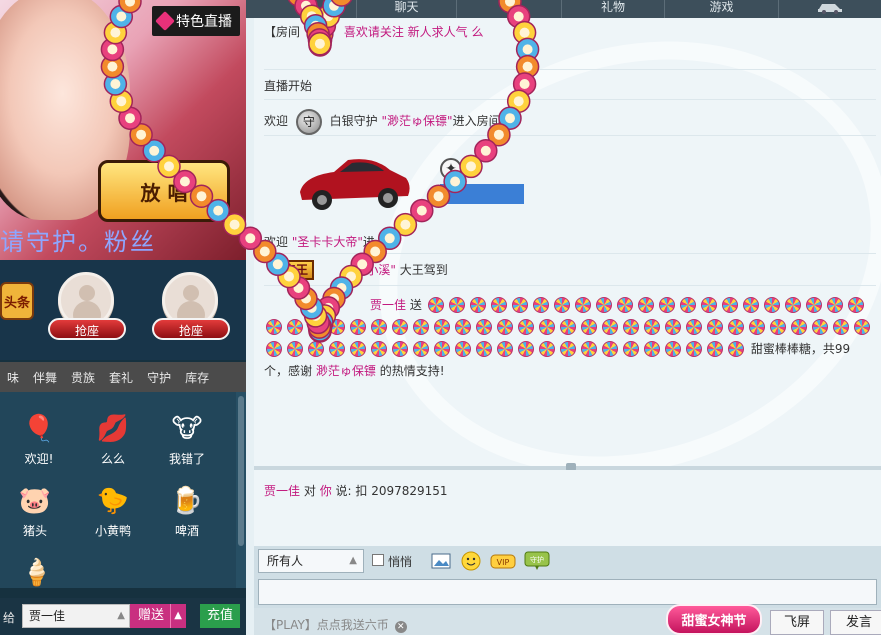 Image resolution: width=881 pixels, height=635 pixels. I want to click on seat-area: 头条 抢座 抢座, so click(123, 310).